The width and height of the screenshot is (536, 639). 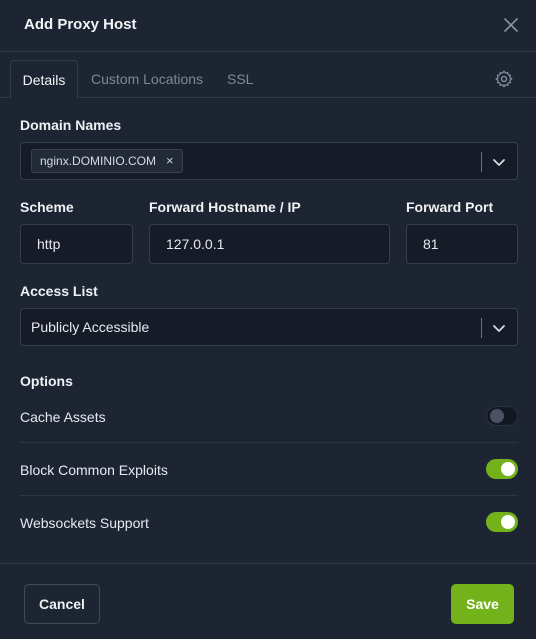 I want to click on option-cache-assets: Cache Assets, so click(x=269, y=416).